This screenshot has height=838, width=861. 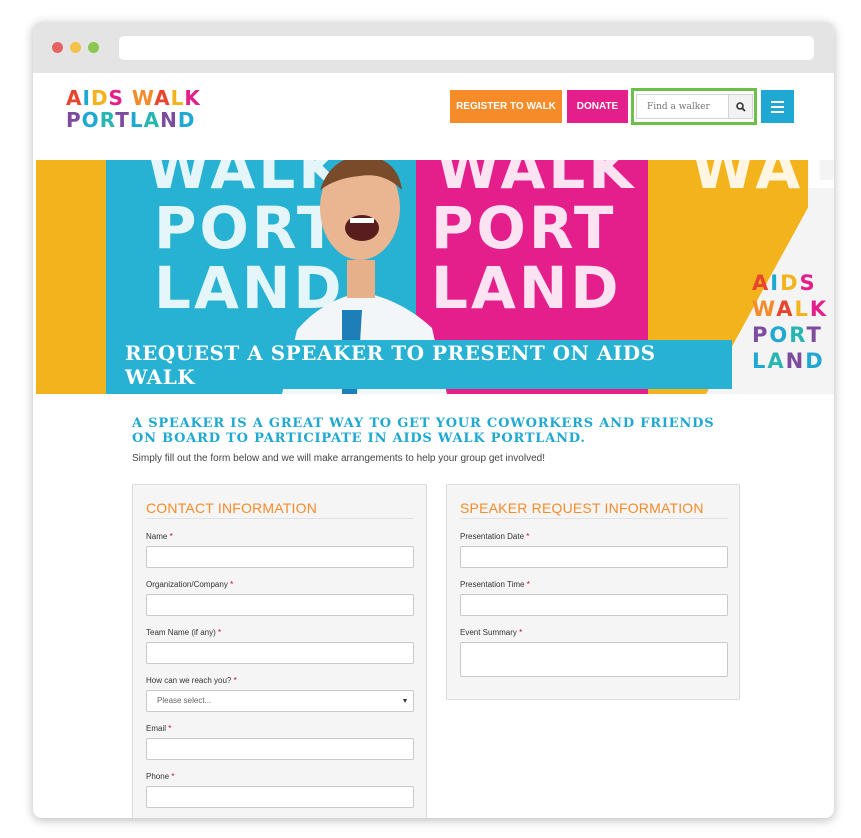 What do you see at coordinates (280, 797) in the screenshot?
I see `phone-field` at bounding box center [280, 797].